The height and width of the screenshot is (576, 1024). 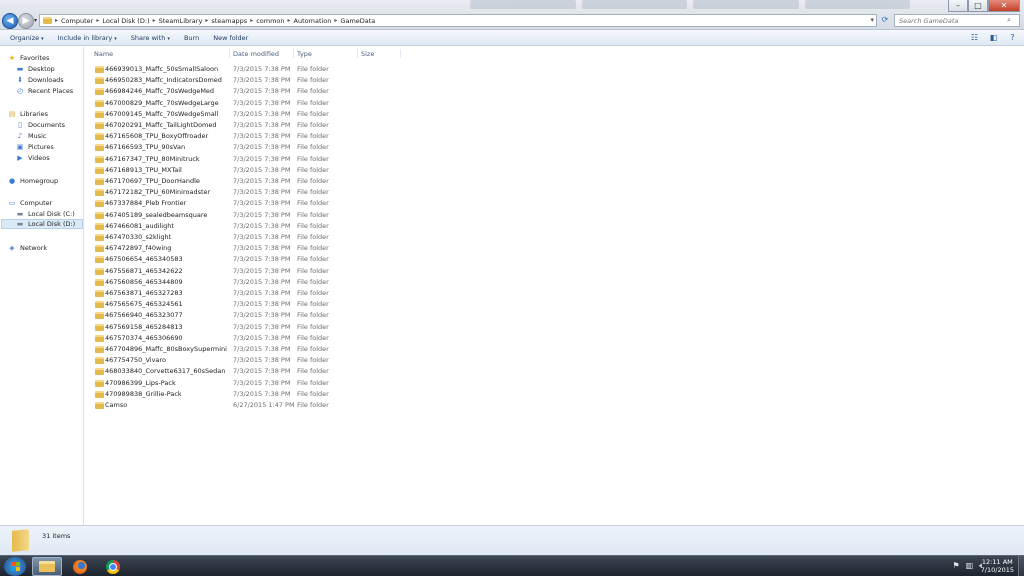 I want to click on show-desktop-button, so click(x=1021, y=566).